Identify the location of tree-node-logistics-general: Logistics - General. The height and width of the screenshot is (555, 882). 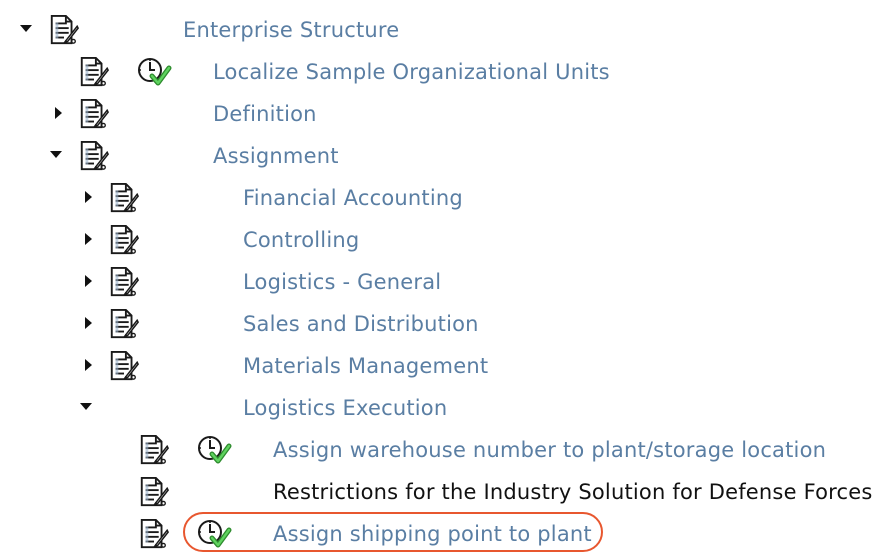
(441, 282).